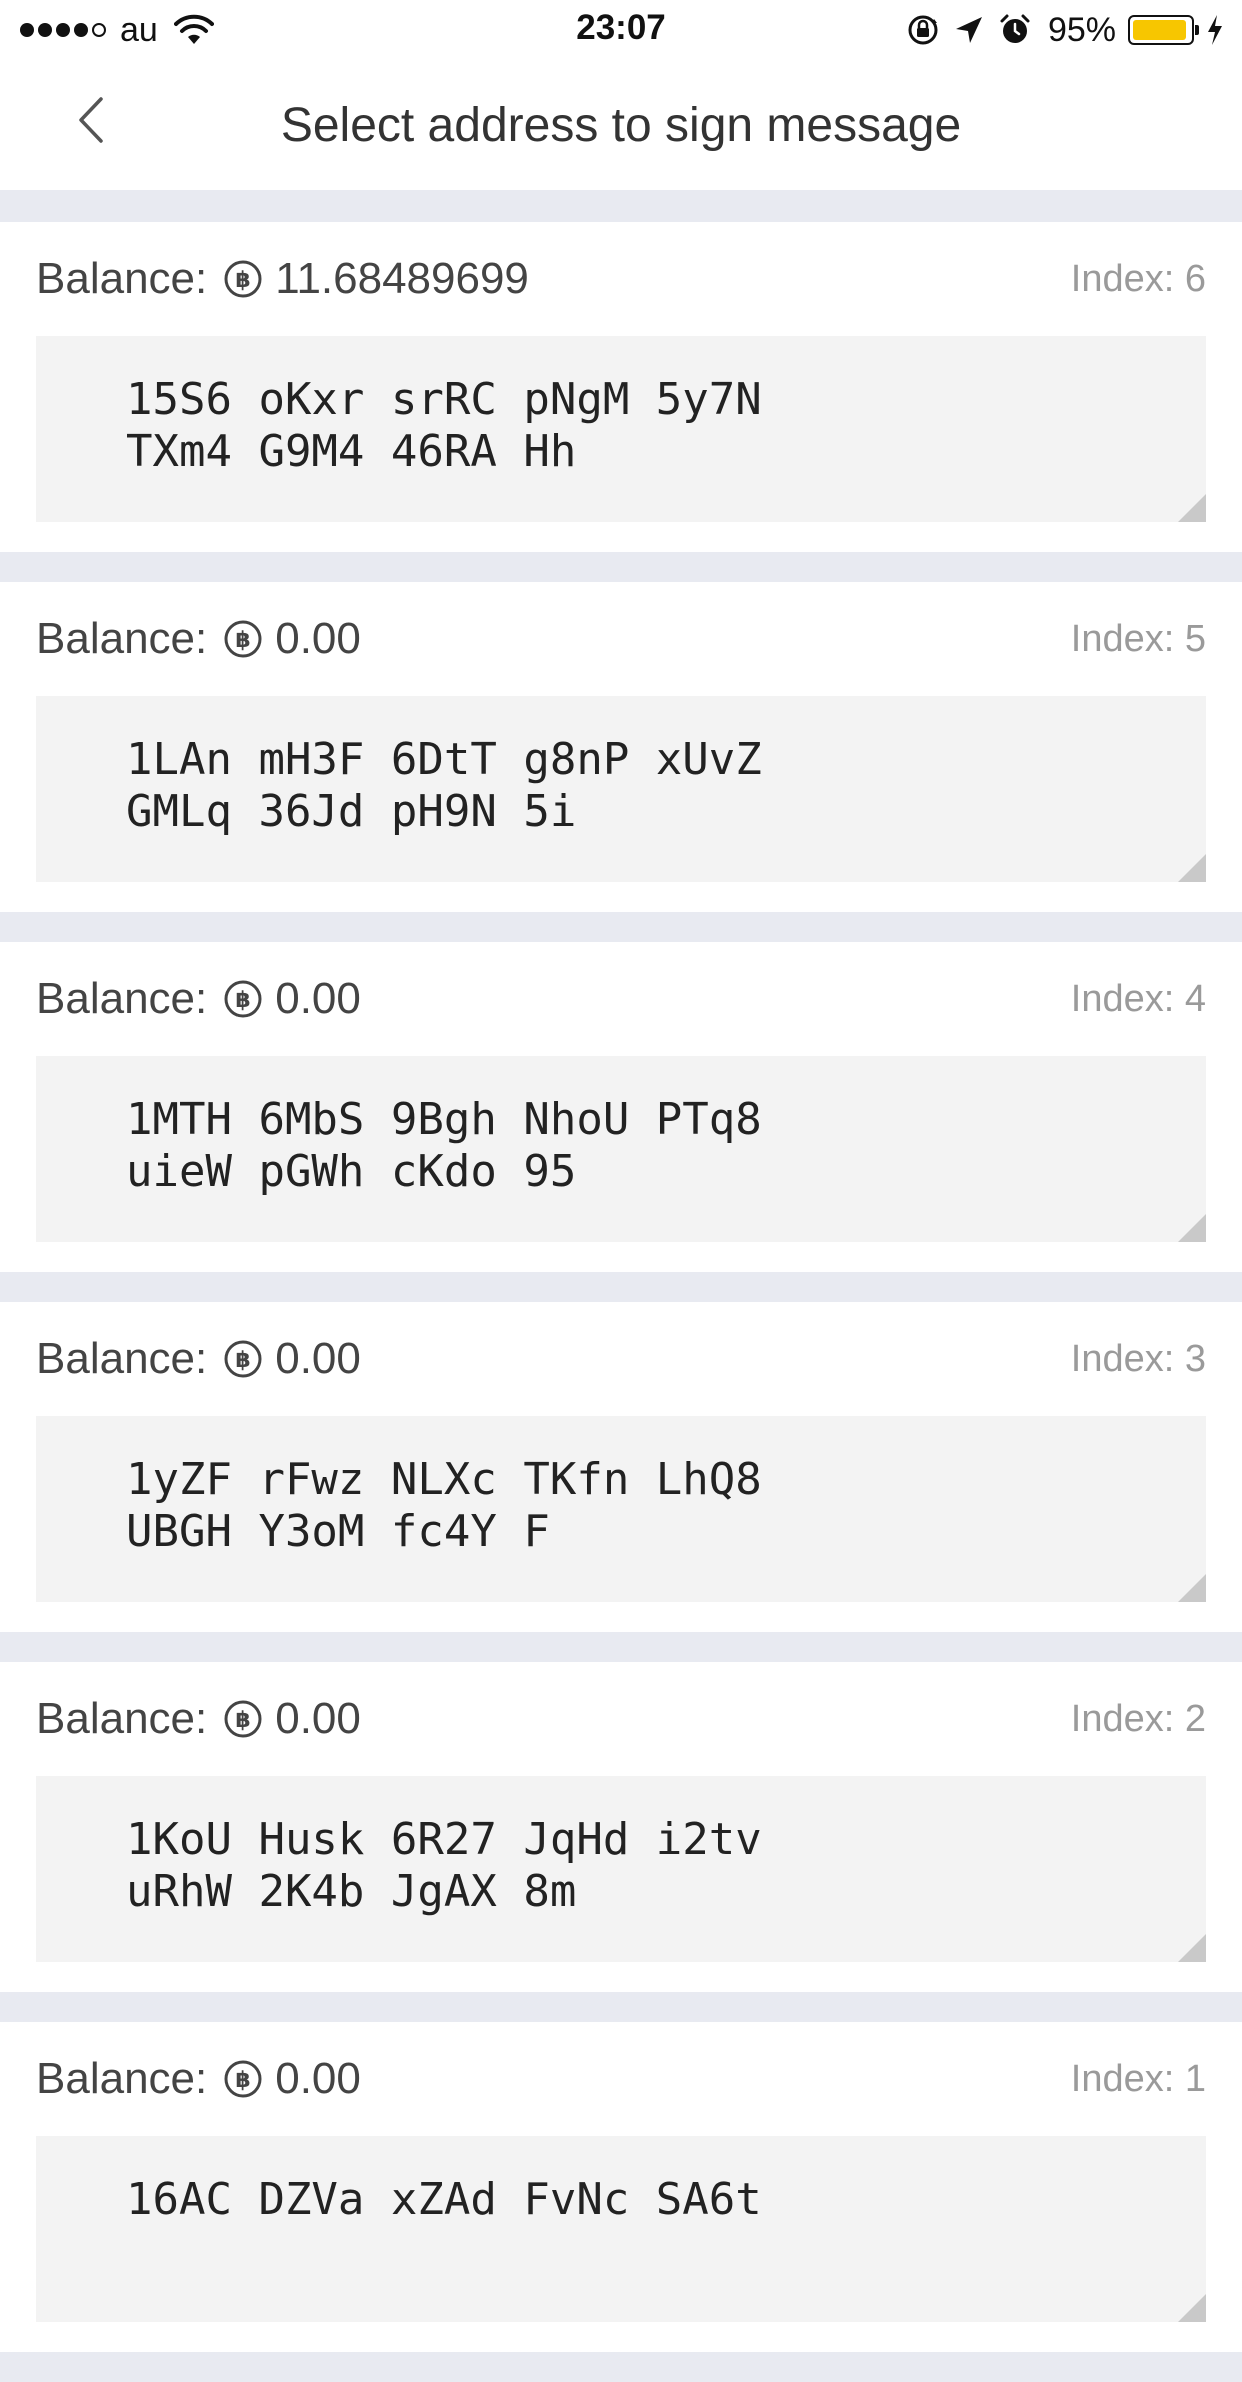  I want to click on address-index: Index: 5, so click(1138, 639).